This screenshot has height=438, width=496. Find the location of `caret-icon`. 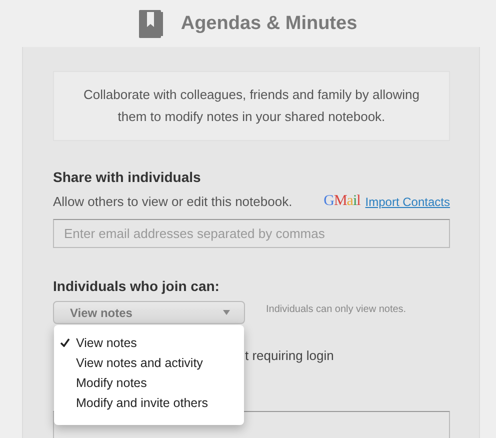

caret-icon is located at coordinates (226, 312).